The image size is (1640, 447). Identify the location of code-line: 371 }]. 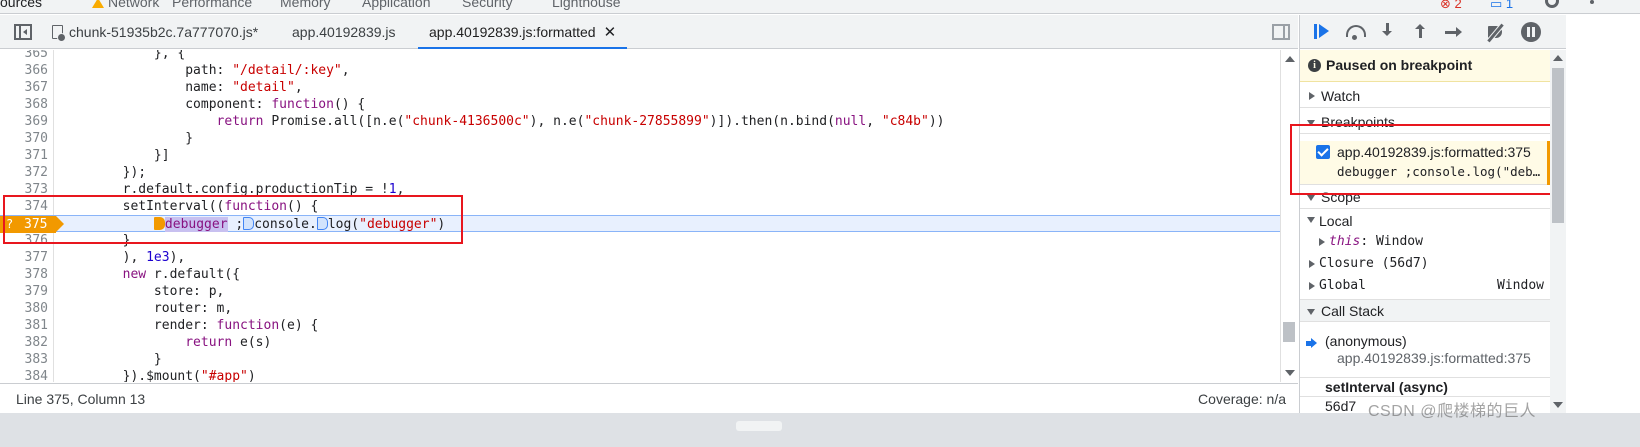
(640, 155).